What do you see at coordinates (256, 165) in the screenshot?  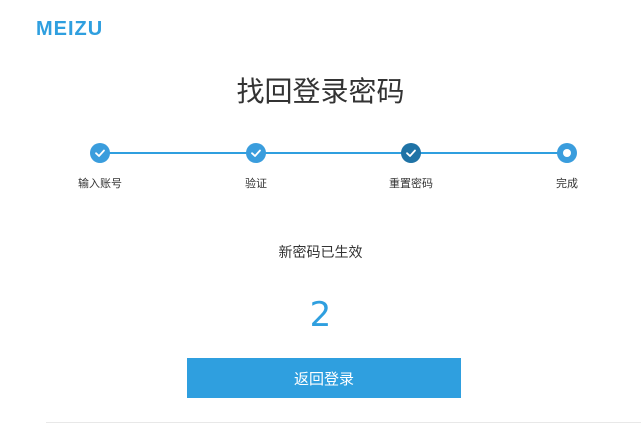 I see `step-verify: 验证` at bounding box center [256, 165].